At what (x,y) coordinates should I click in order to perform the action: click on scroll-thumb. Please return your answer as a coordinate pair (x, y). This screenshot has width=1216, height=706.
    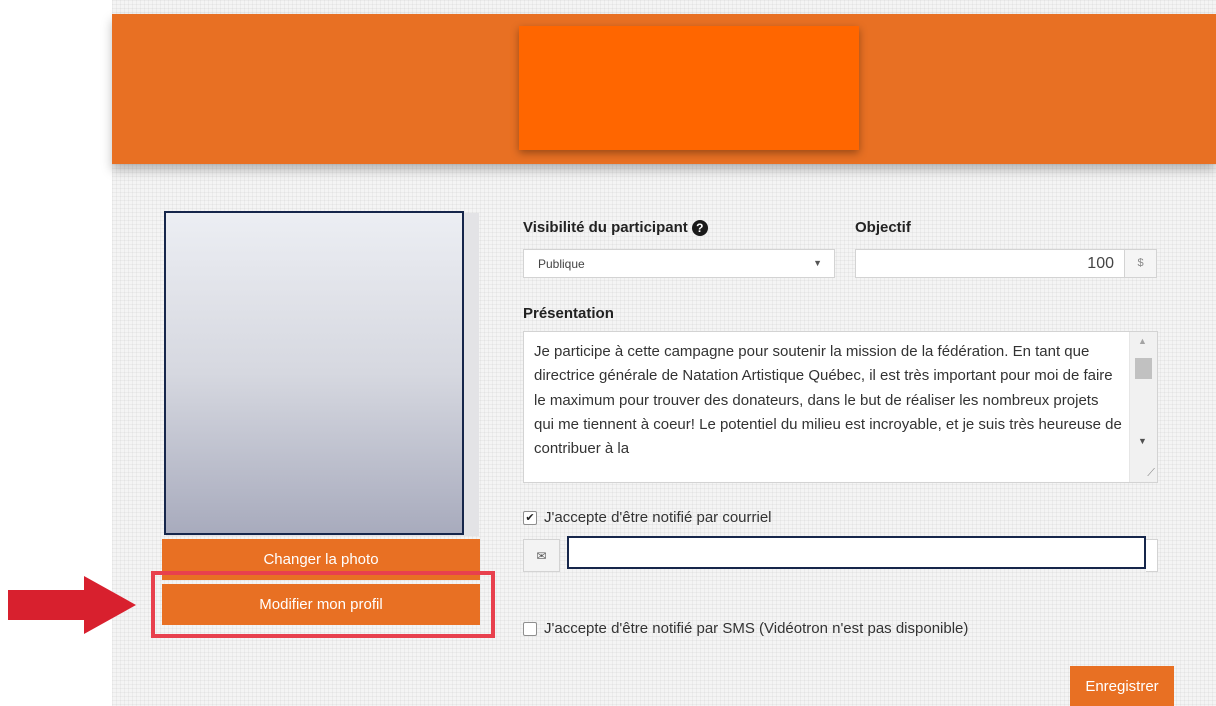
    Looking at the image, I should click on (1143, 368).